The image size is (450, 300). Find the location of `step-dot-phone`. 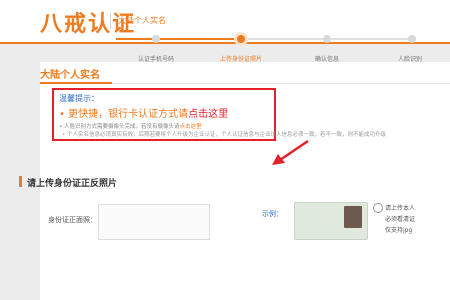

step-dot-phone is located at coordinates (156, 39).